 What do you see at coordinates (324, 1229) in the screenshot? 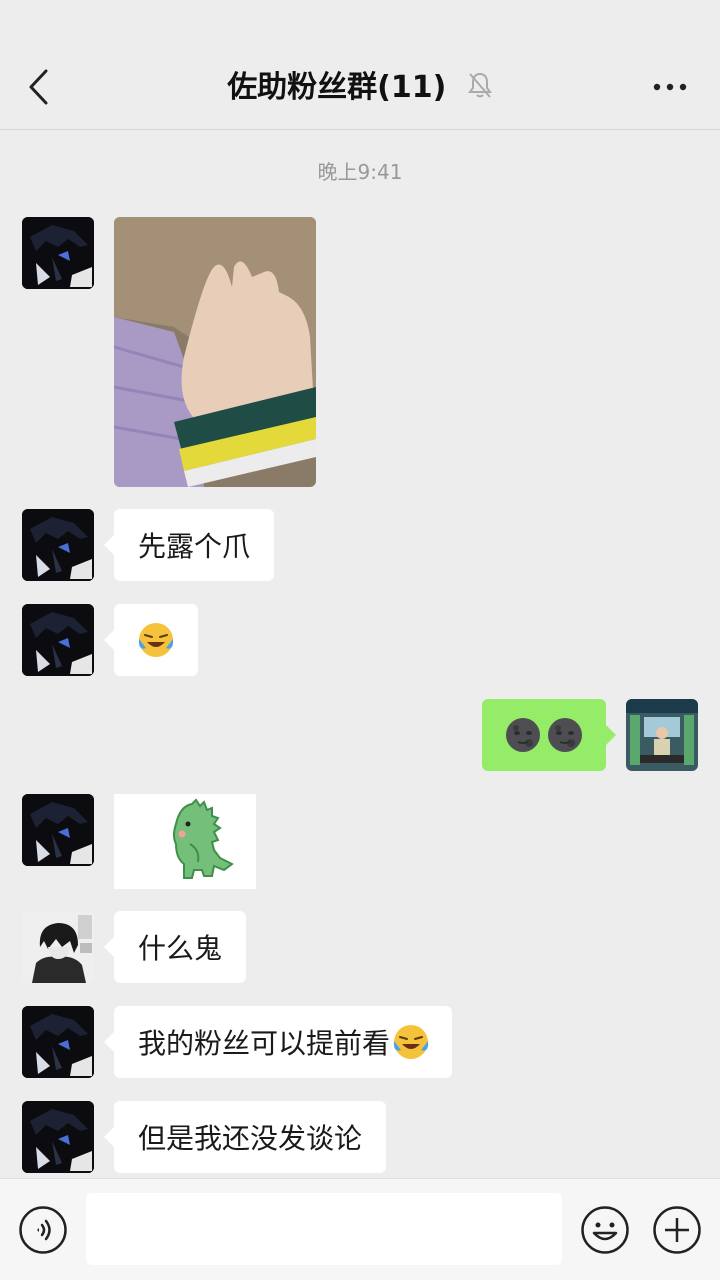
I see `message-input` at bounding box center [324, 1229].